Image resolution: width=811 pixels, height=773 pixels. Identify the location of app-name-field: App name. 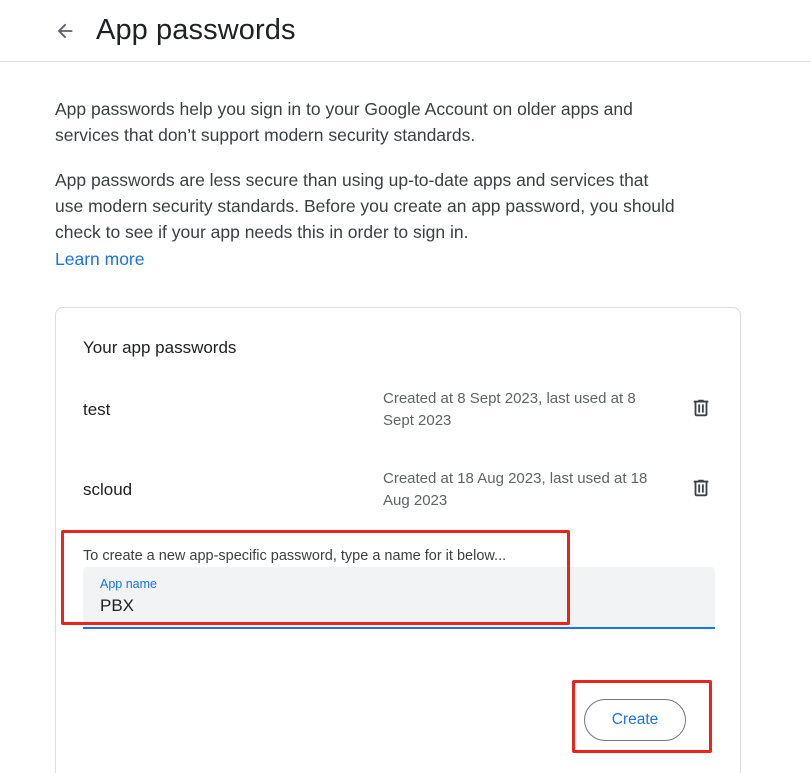
(399, 598).